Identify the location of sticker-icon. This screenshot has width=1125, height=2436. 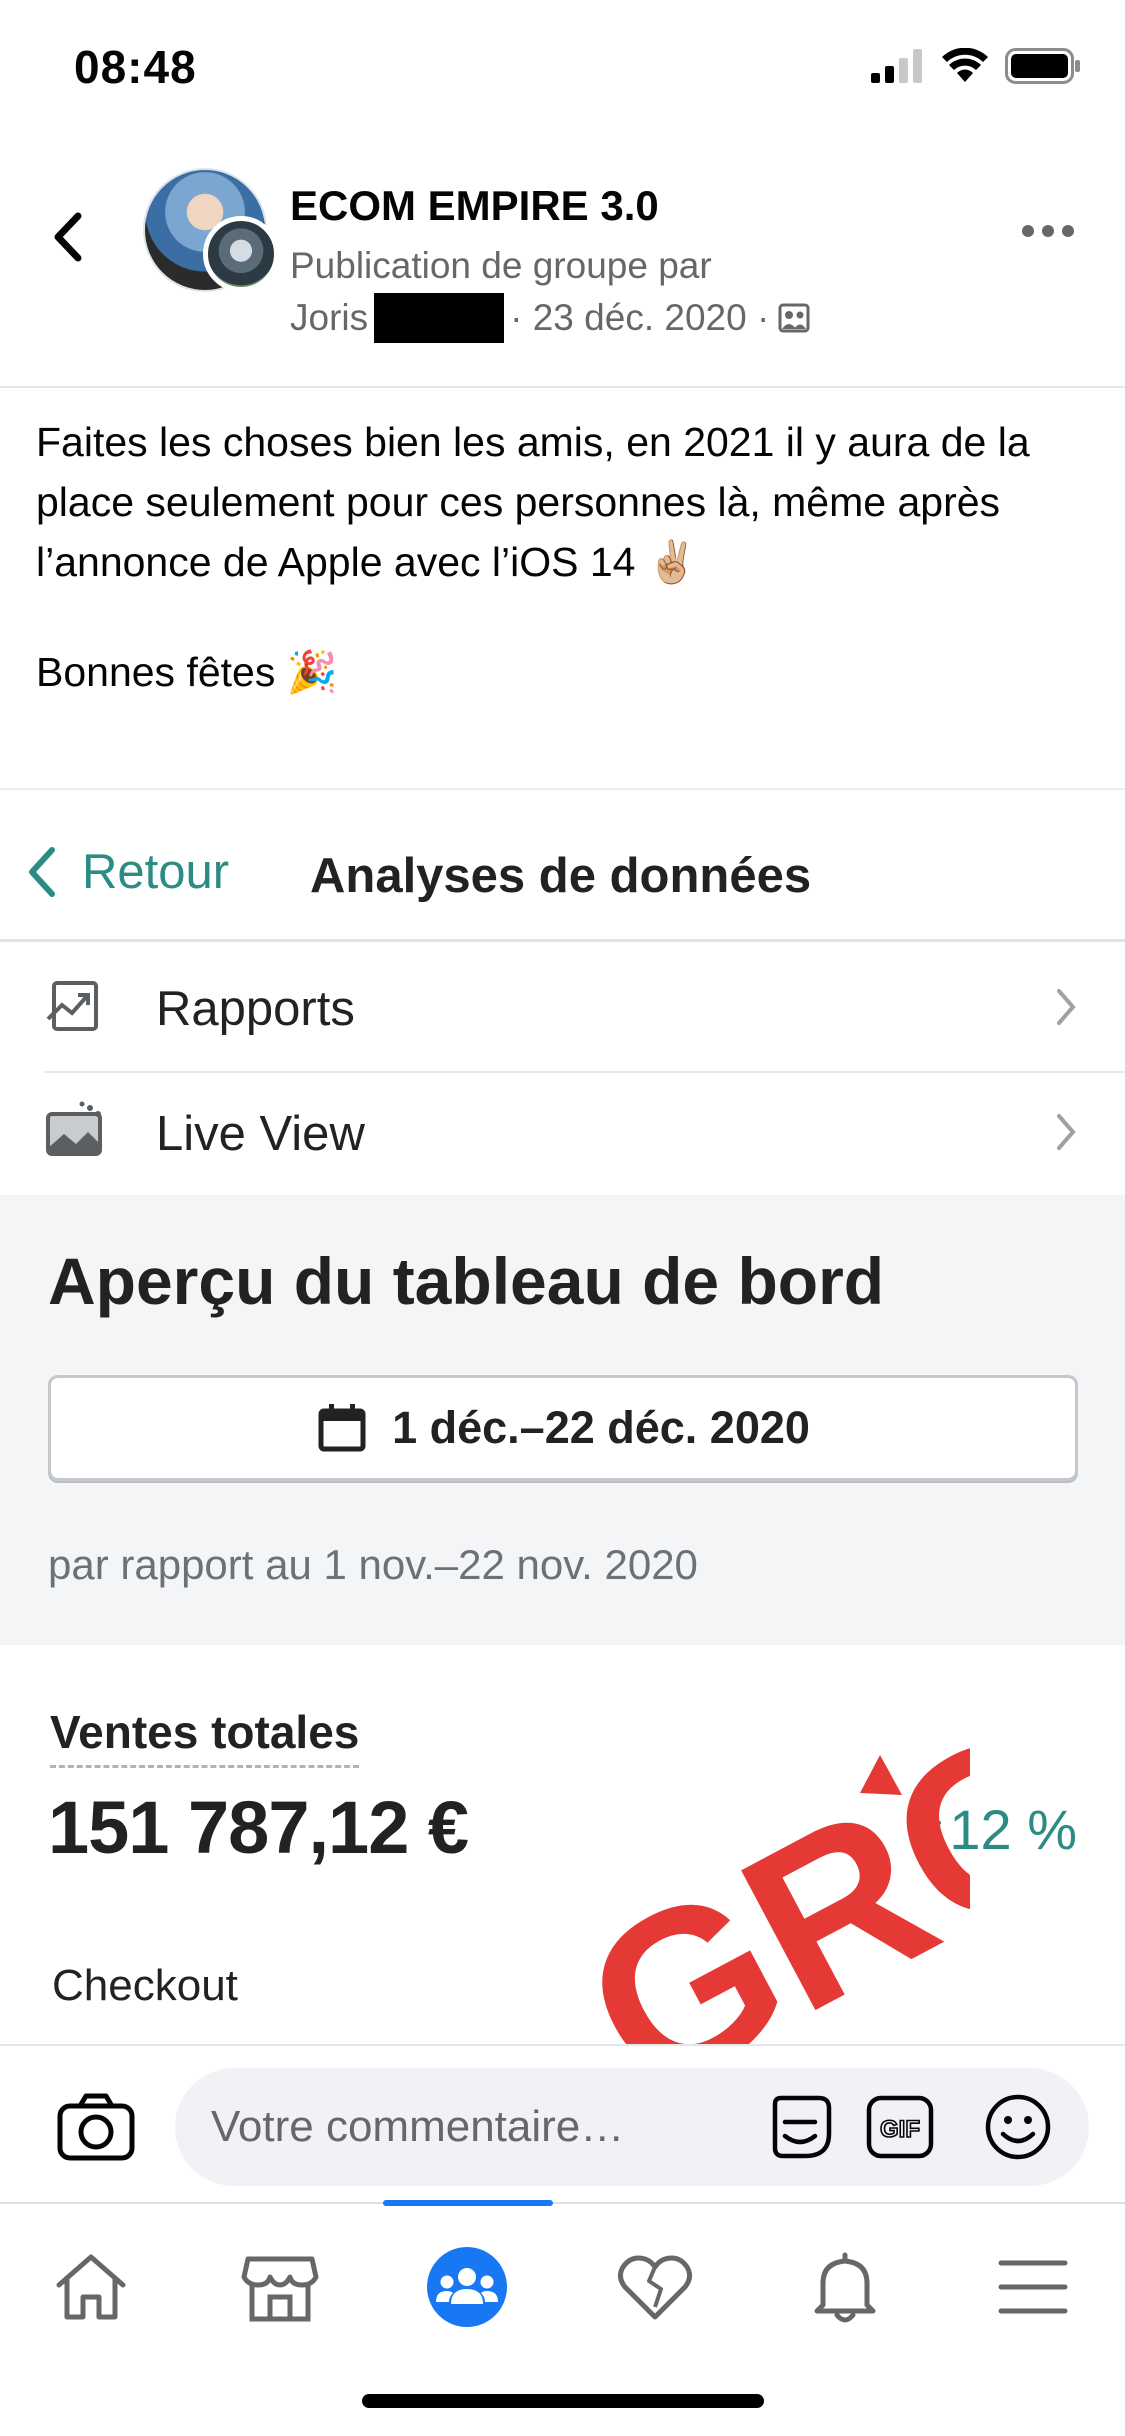
(800, 2127).